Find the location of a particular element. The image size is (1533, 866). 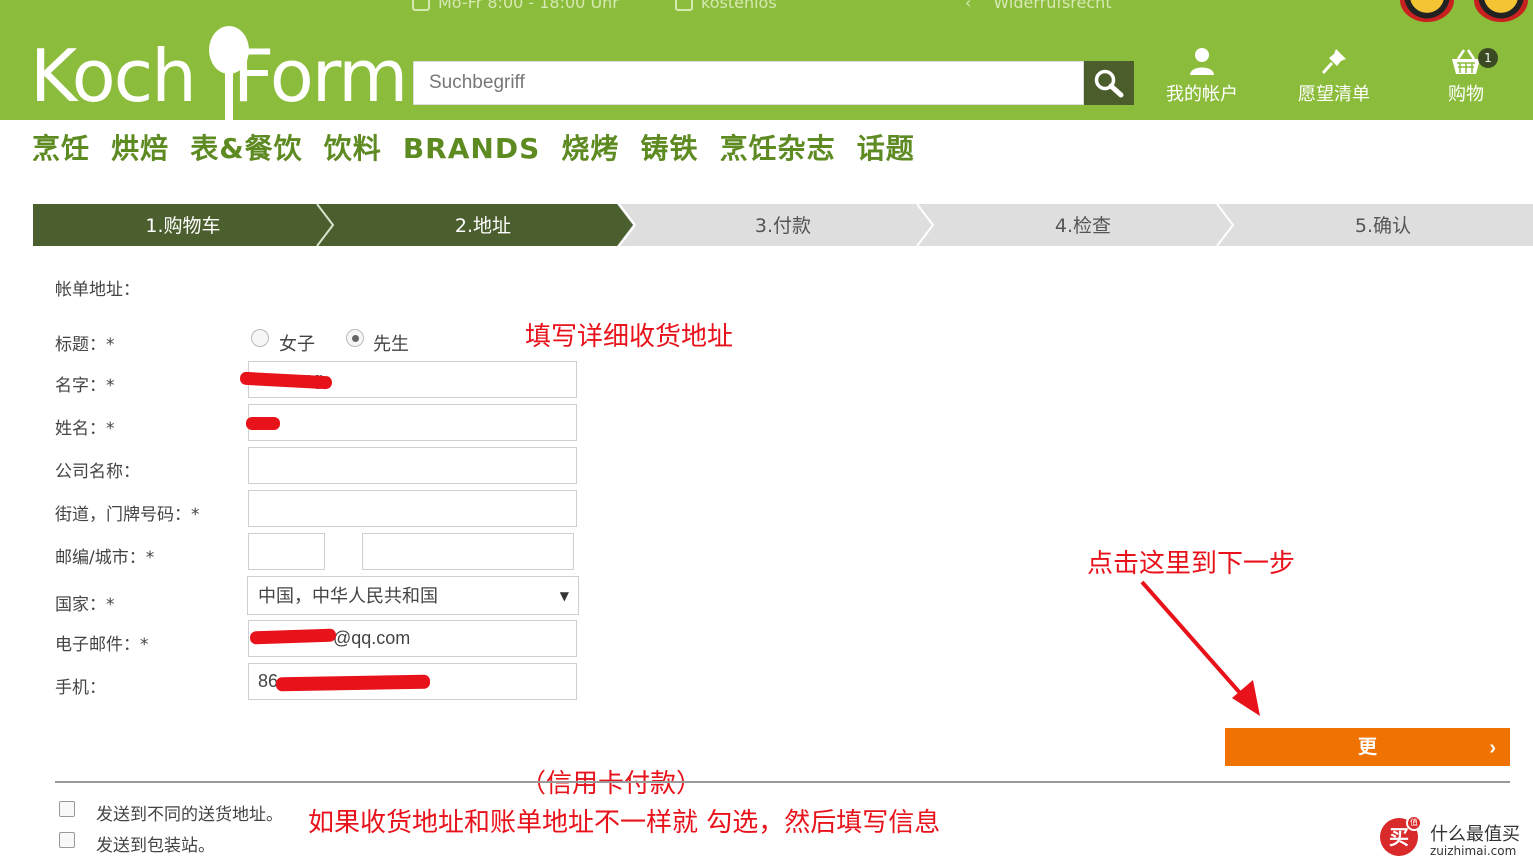

account-label: 我的帐户 is located at coordinates (1202, 94).